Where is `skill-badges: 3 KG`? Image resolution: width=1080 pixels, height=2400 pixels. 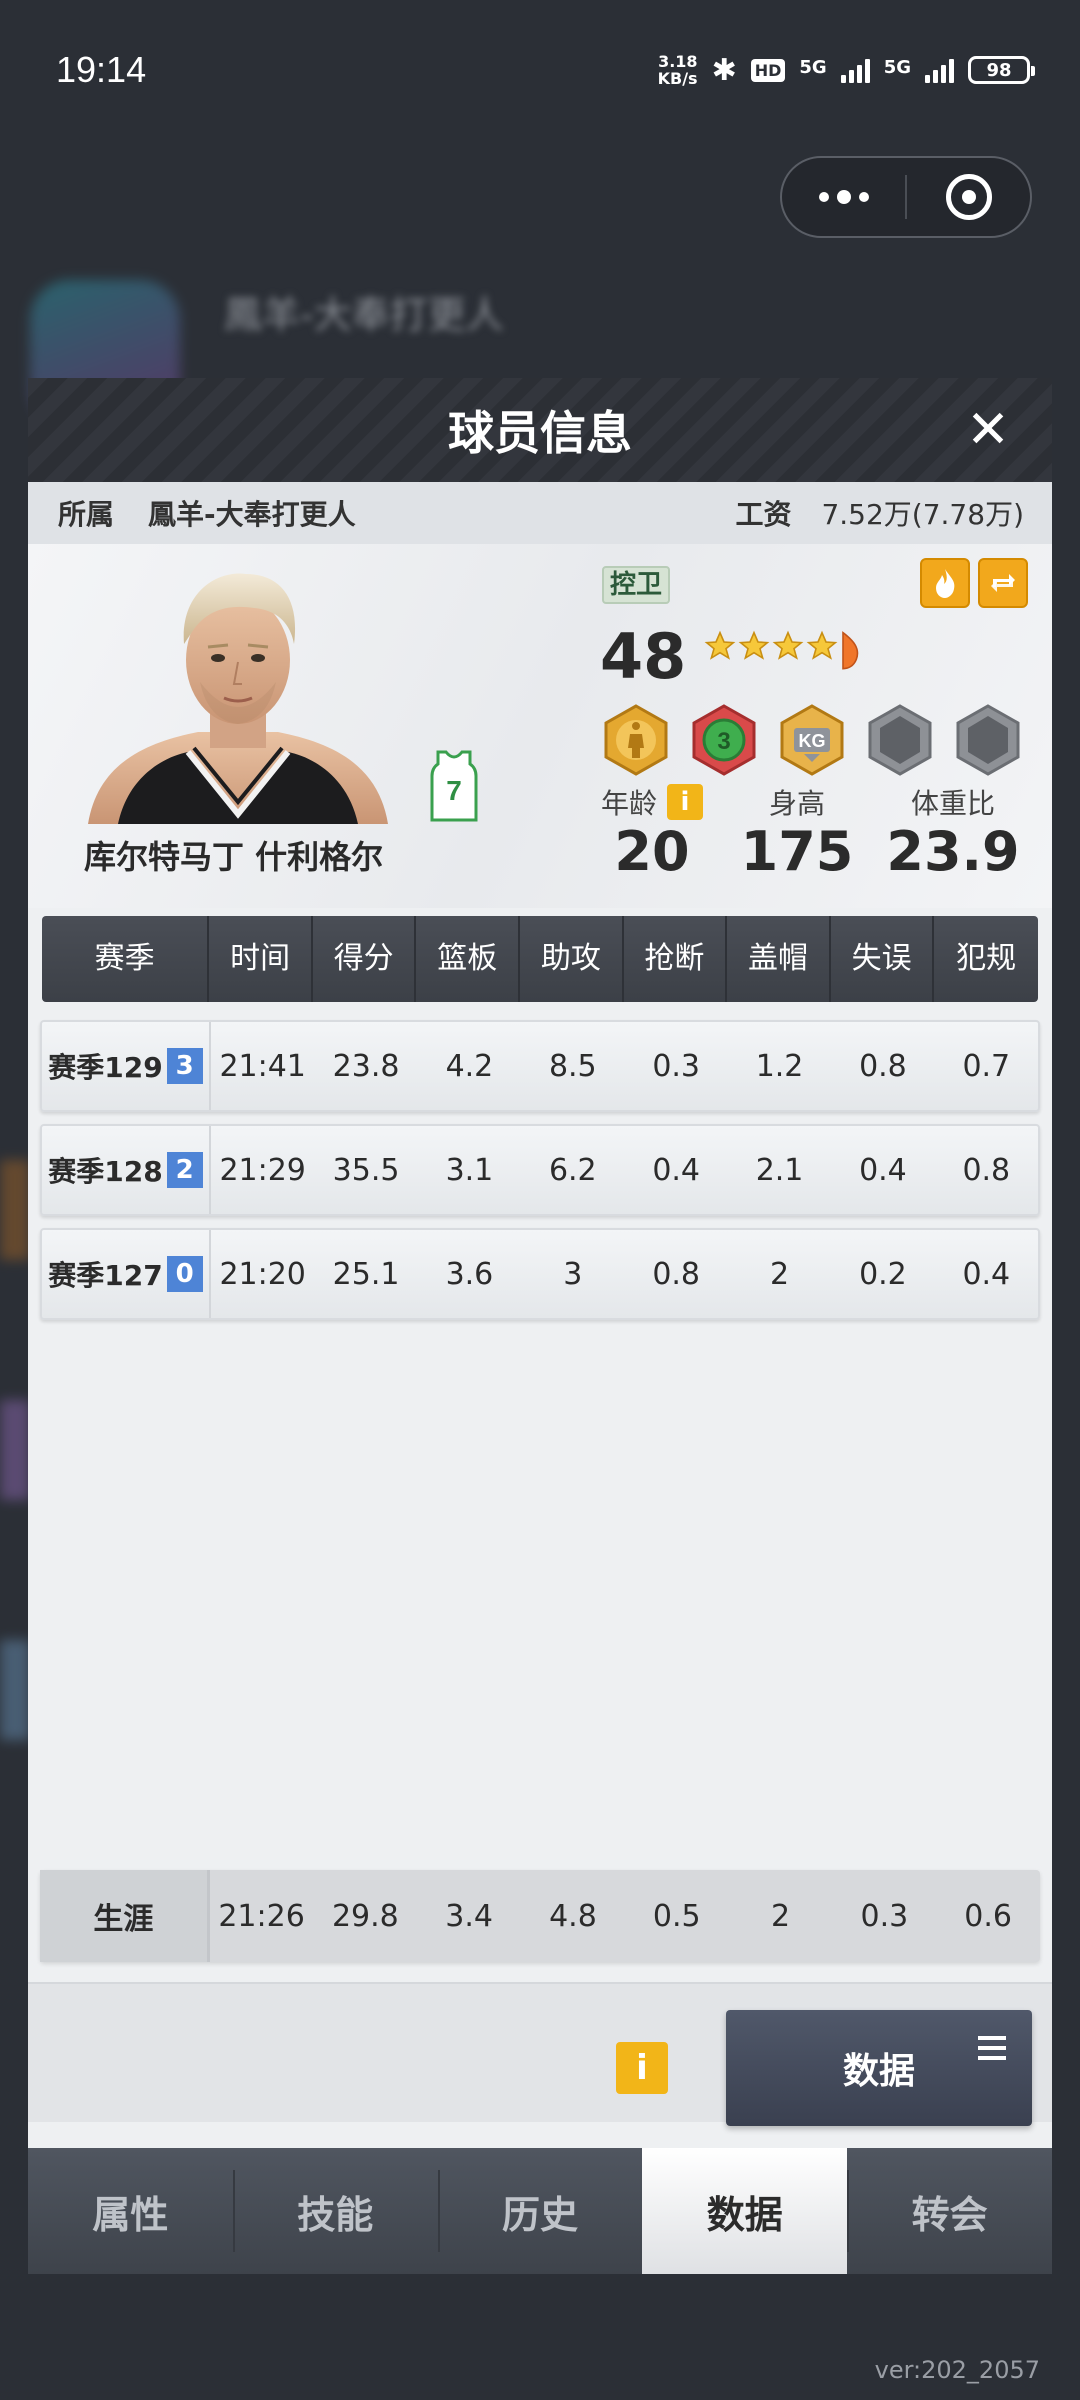 skill-badges: 3 KG is located at coordinates (812, 740).